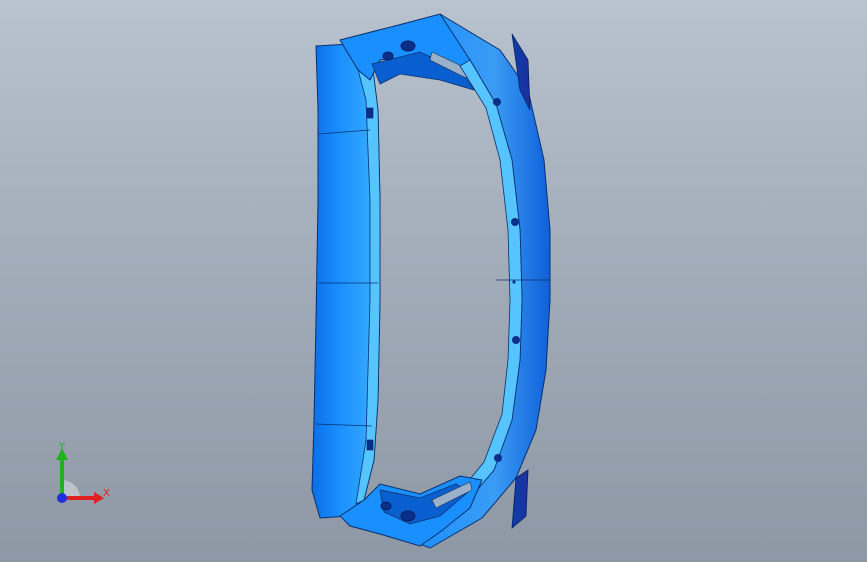 This screenshot has height=562, width=867. Describe the element at coordinates (62, 446) in the screenshot. I see `y-axis-label: Y` at that location.